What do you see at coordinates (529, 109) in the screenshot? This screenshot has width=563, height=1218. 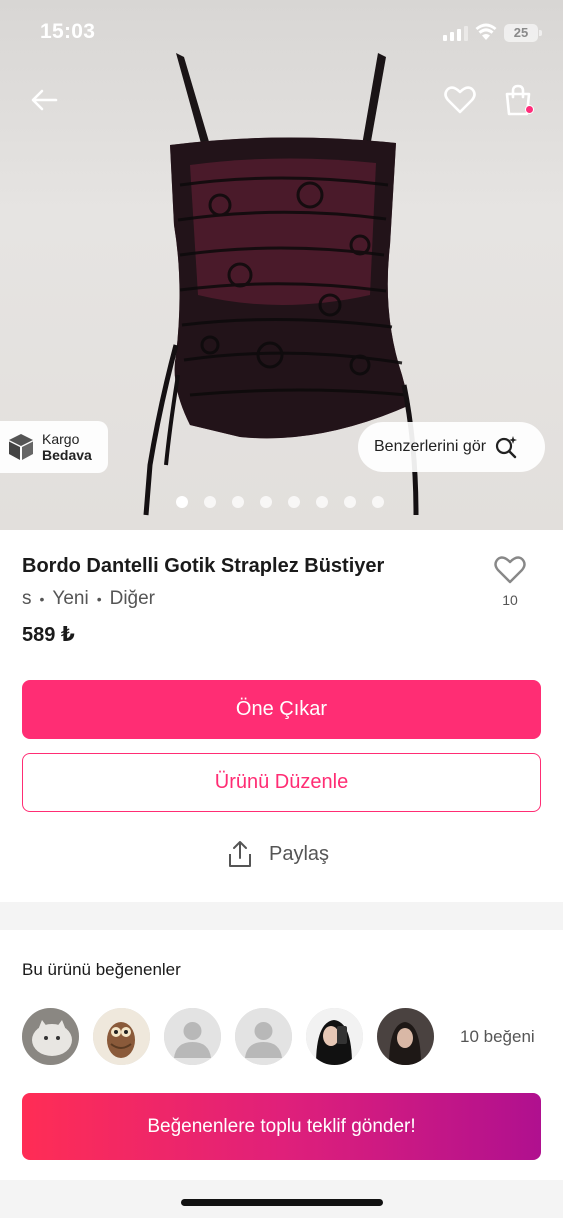 I see `cart-notification-dot` at bounding box center [529, 109].